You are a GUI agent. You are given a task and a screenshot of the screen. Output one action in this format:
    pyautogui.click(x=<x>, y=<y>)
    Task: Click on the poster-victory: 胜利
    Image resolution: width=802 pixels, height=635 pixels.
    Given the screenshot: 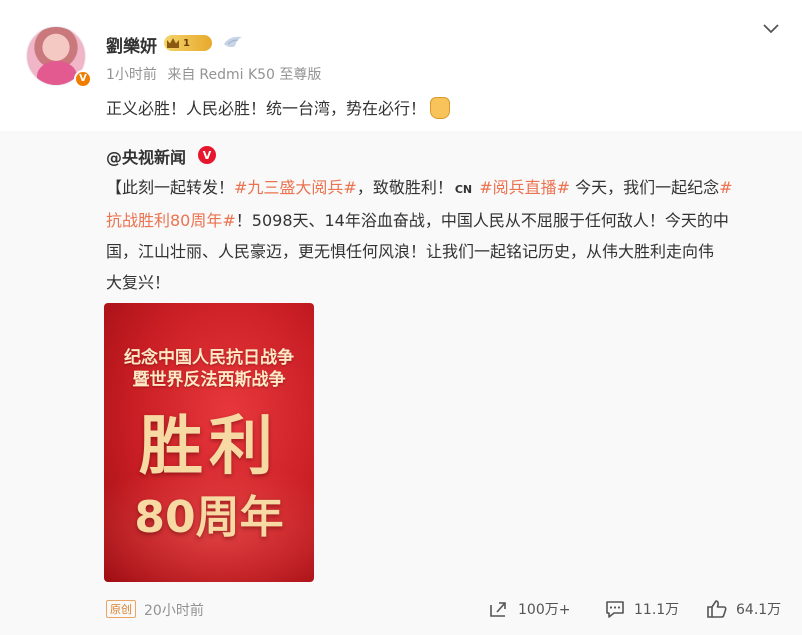 What is the action you would take?
    pyautogui.click(x=209, y=447)
    